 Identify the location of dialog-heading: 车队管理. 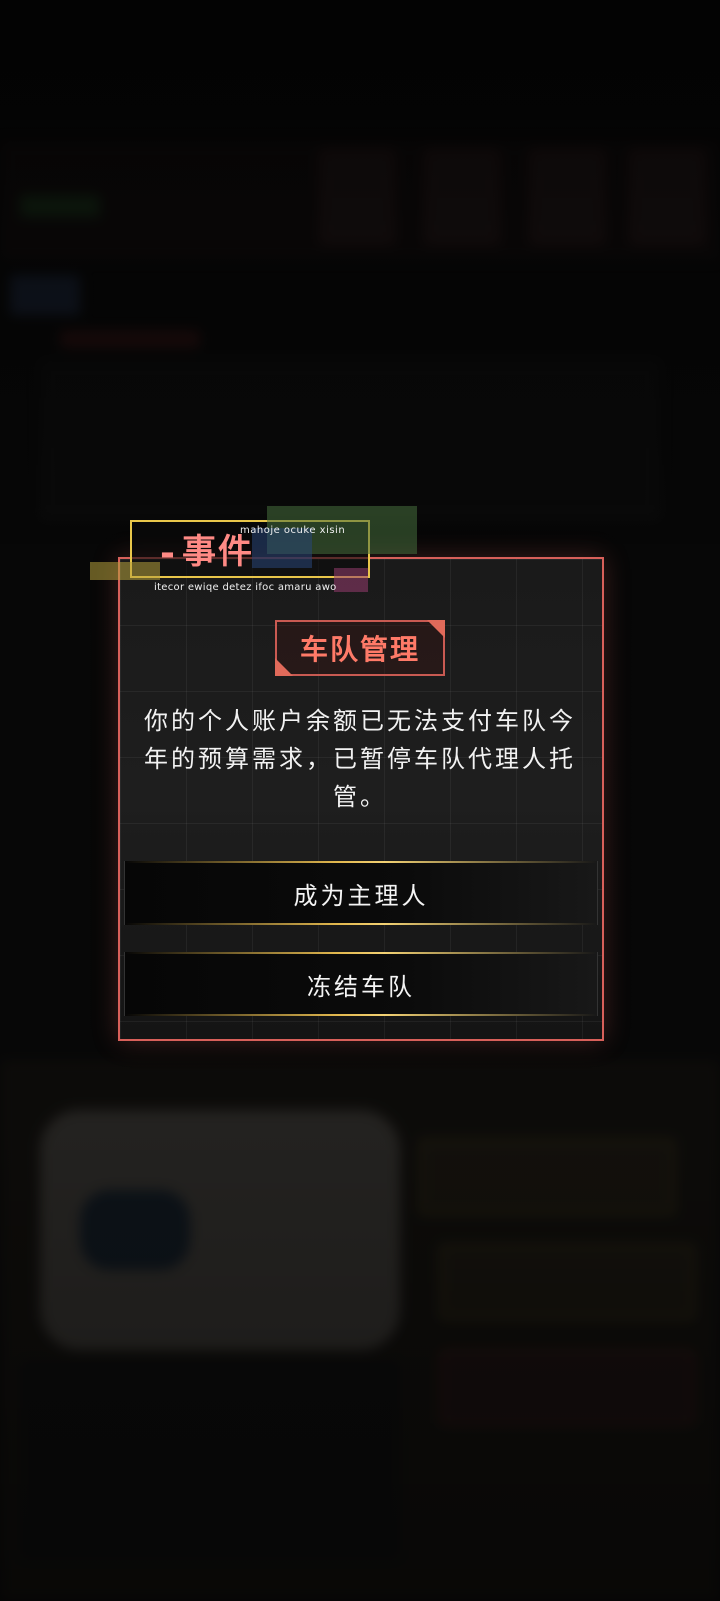
(359, 649).